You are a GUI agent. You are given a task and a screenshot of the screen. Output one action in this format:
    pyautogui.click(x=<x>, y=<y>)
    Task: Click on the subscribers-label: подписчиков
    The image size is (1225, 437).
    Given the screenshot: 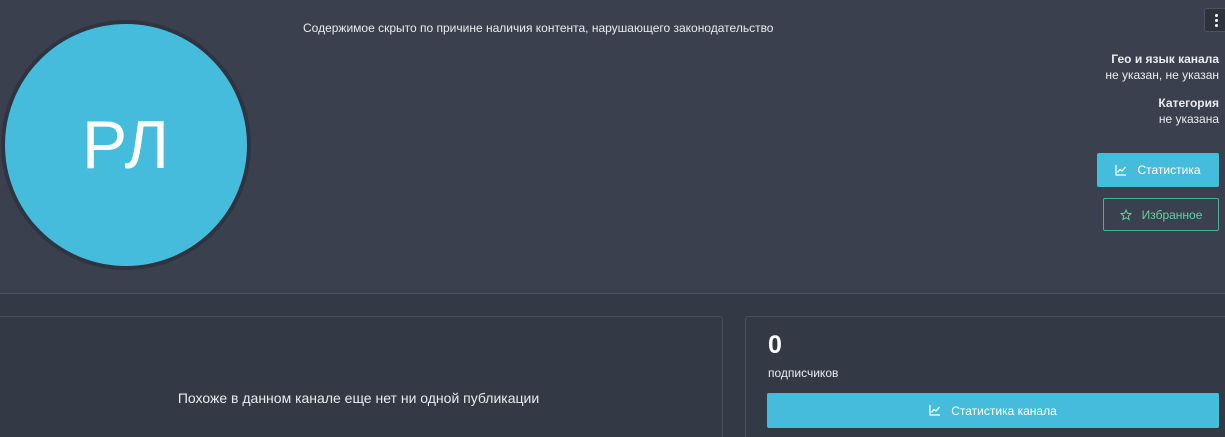 What is the action you would take?
    pyautogui.click(x=803, y=373)
    